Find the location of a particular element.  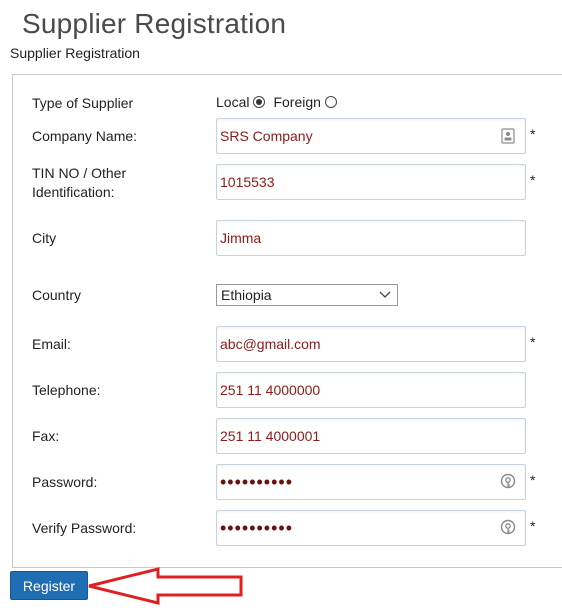

telephone-input: 251 11 4000000 is located at coordinates (371, 390).